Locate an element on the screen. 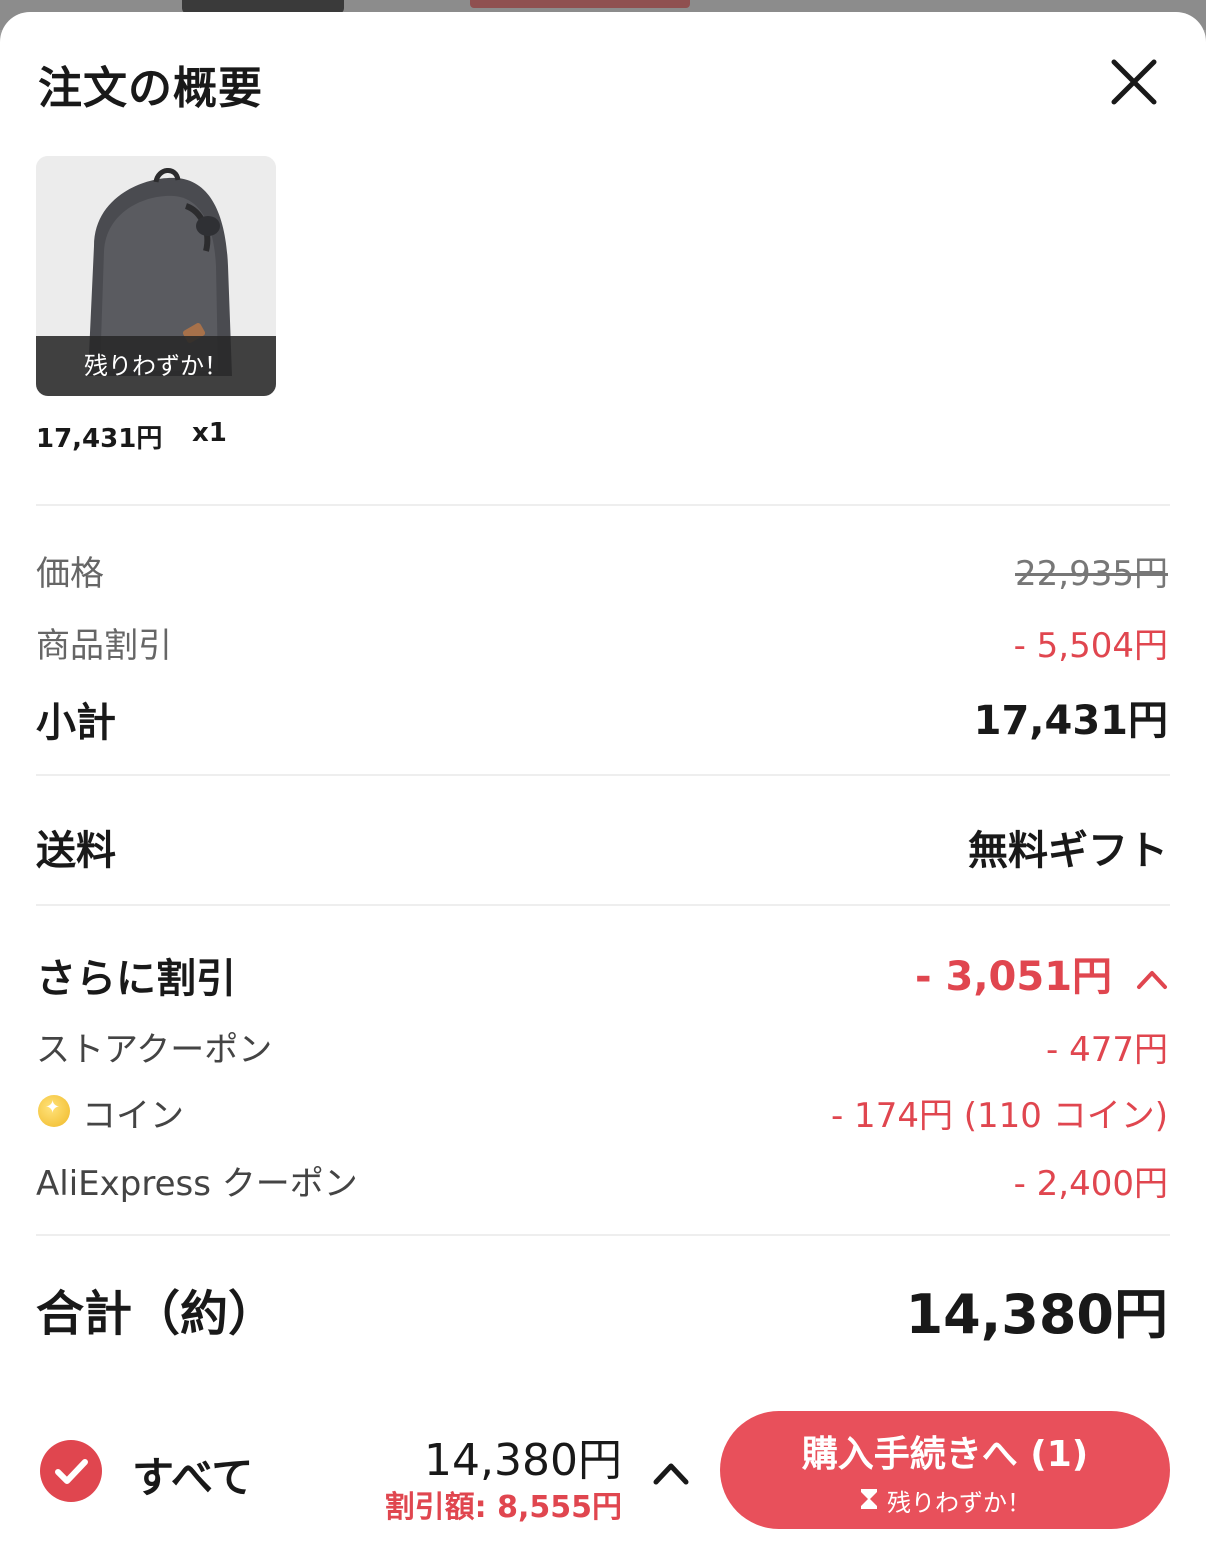 The height and width of the screenshot is (1566, 1206). bottom-total: 14,380円 is located at coordinates (523, 1460).